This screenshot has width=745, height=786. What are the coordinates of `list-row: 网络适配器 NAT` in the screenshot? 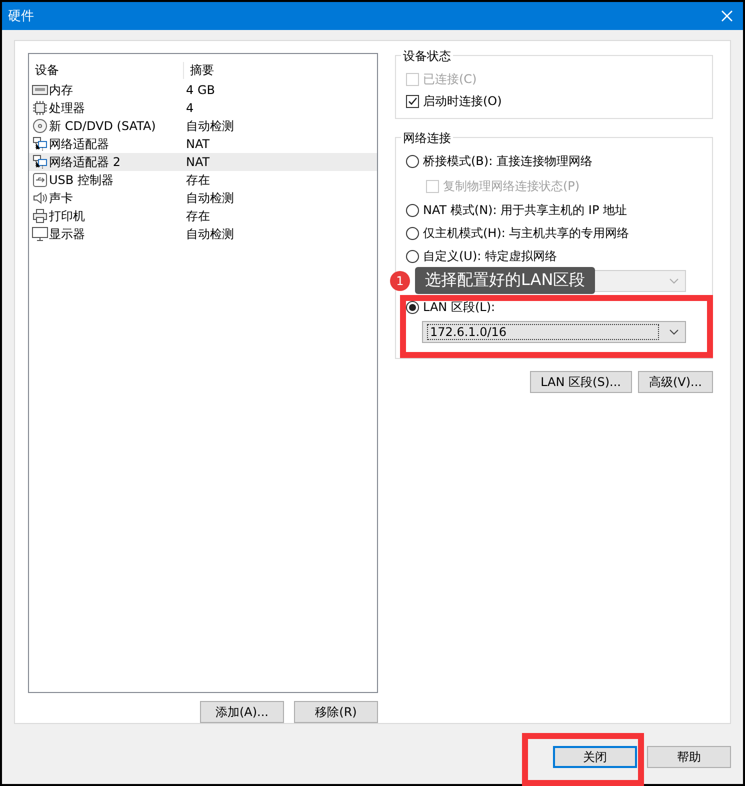 It's located at (203, 144).